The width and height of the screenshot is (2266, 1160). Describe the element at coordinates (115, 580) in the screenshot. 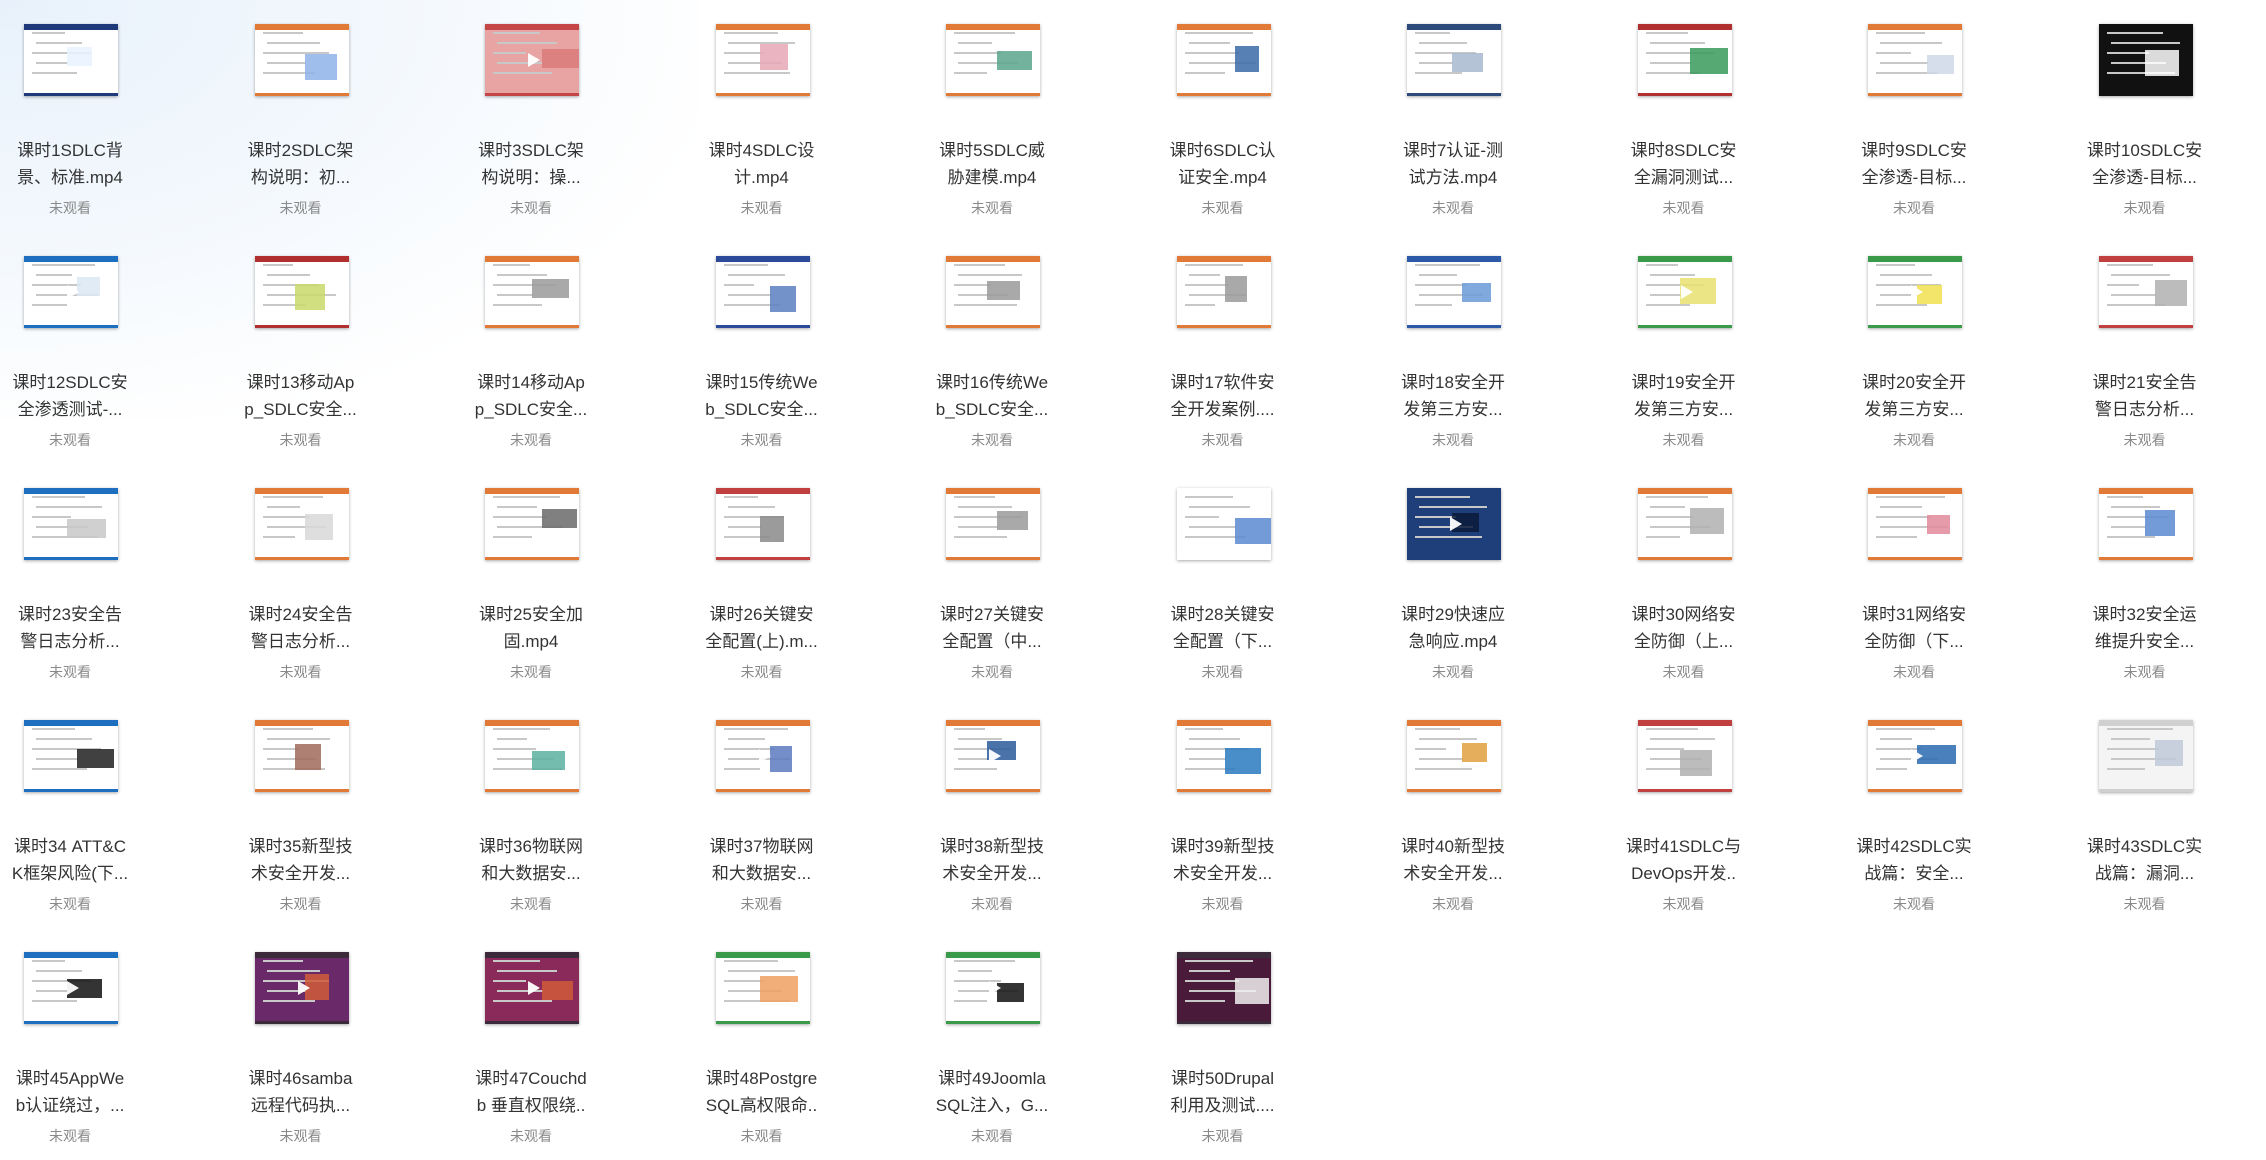

I see `video-tile: 课时23安全告警日志分析...未观看` at that location.